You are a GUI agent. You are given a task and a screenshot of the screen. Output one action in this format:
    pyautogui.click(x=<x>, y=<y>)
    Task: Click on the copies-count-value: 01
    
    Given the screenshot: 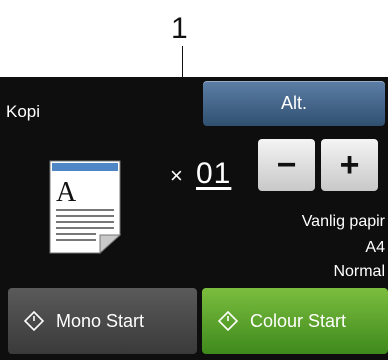 What is the action you would take?
    pyautogui.click(x=214, y=173)
    